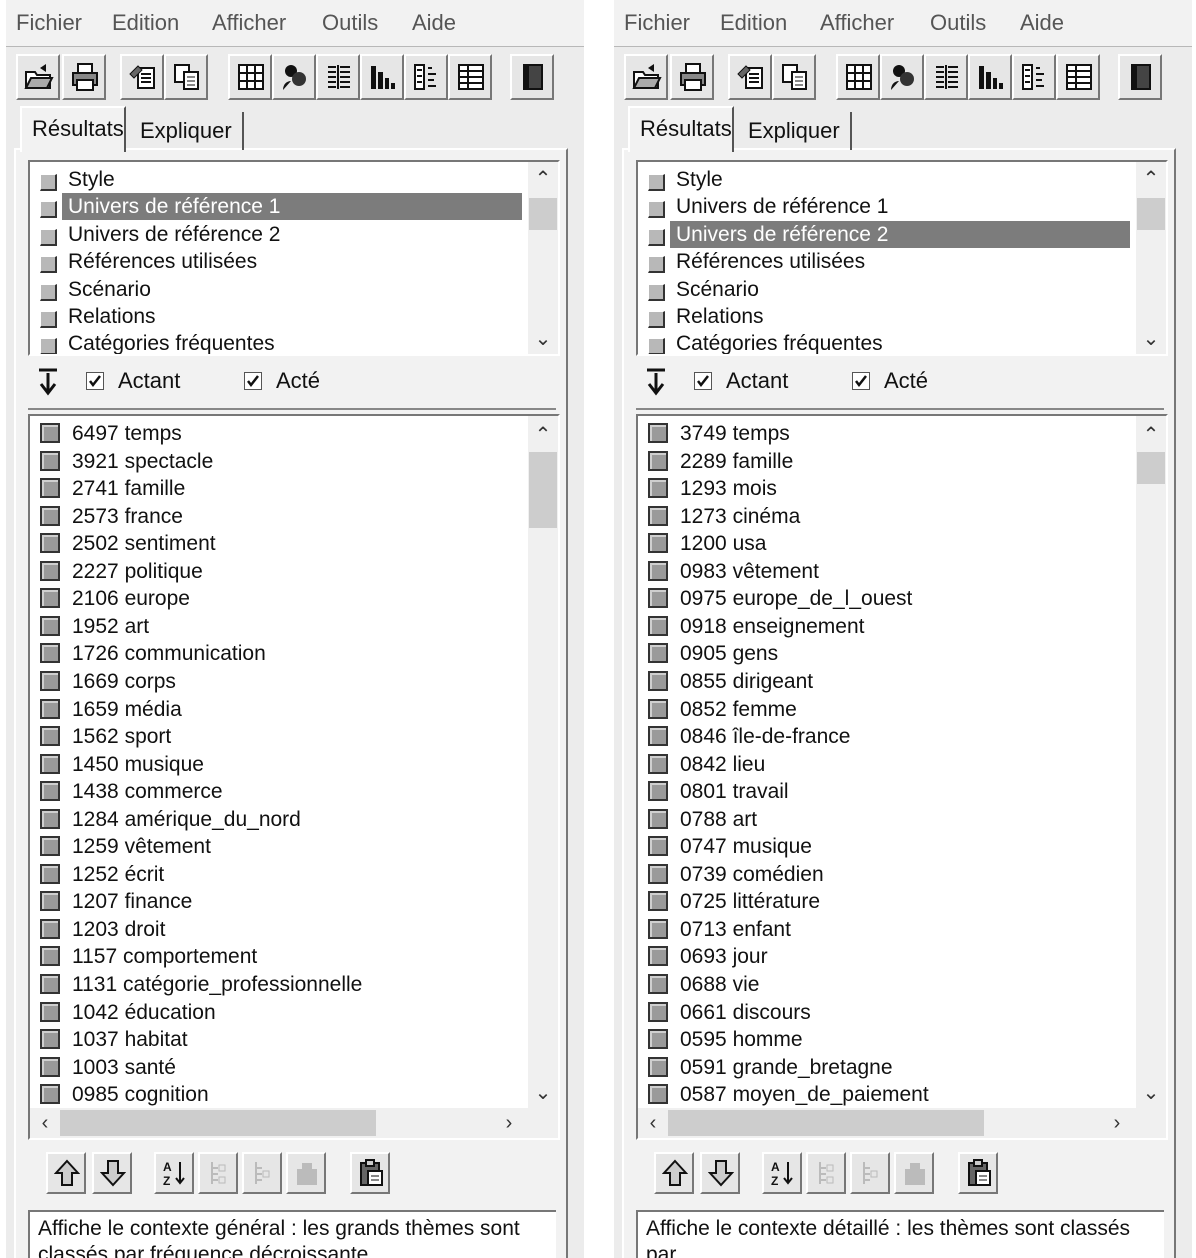 The width and height of the screenshot is (1196, 1258). Describe the element at coordinates (95, 381) in the screenshot. I see `actant-checkbox` at that location.